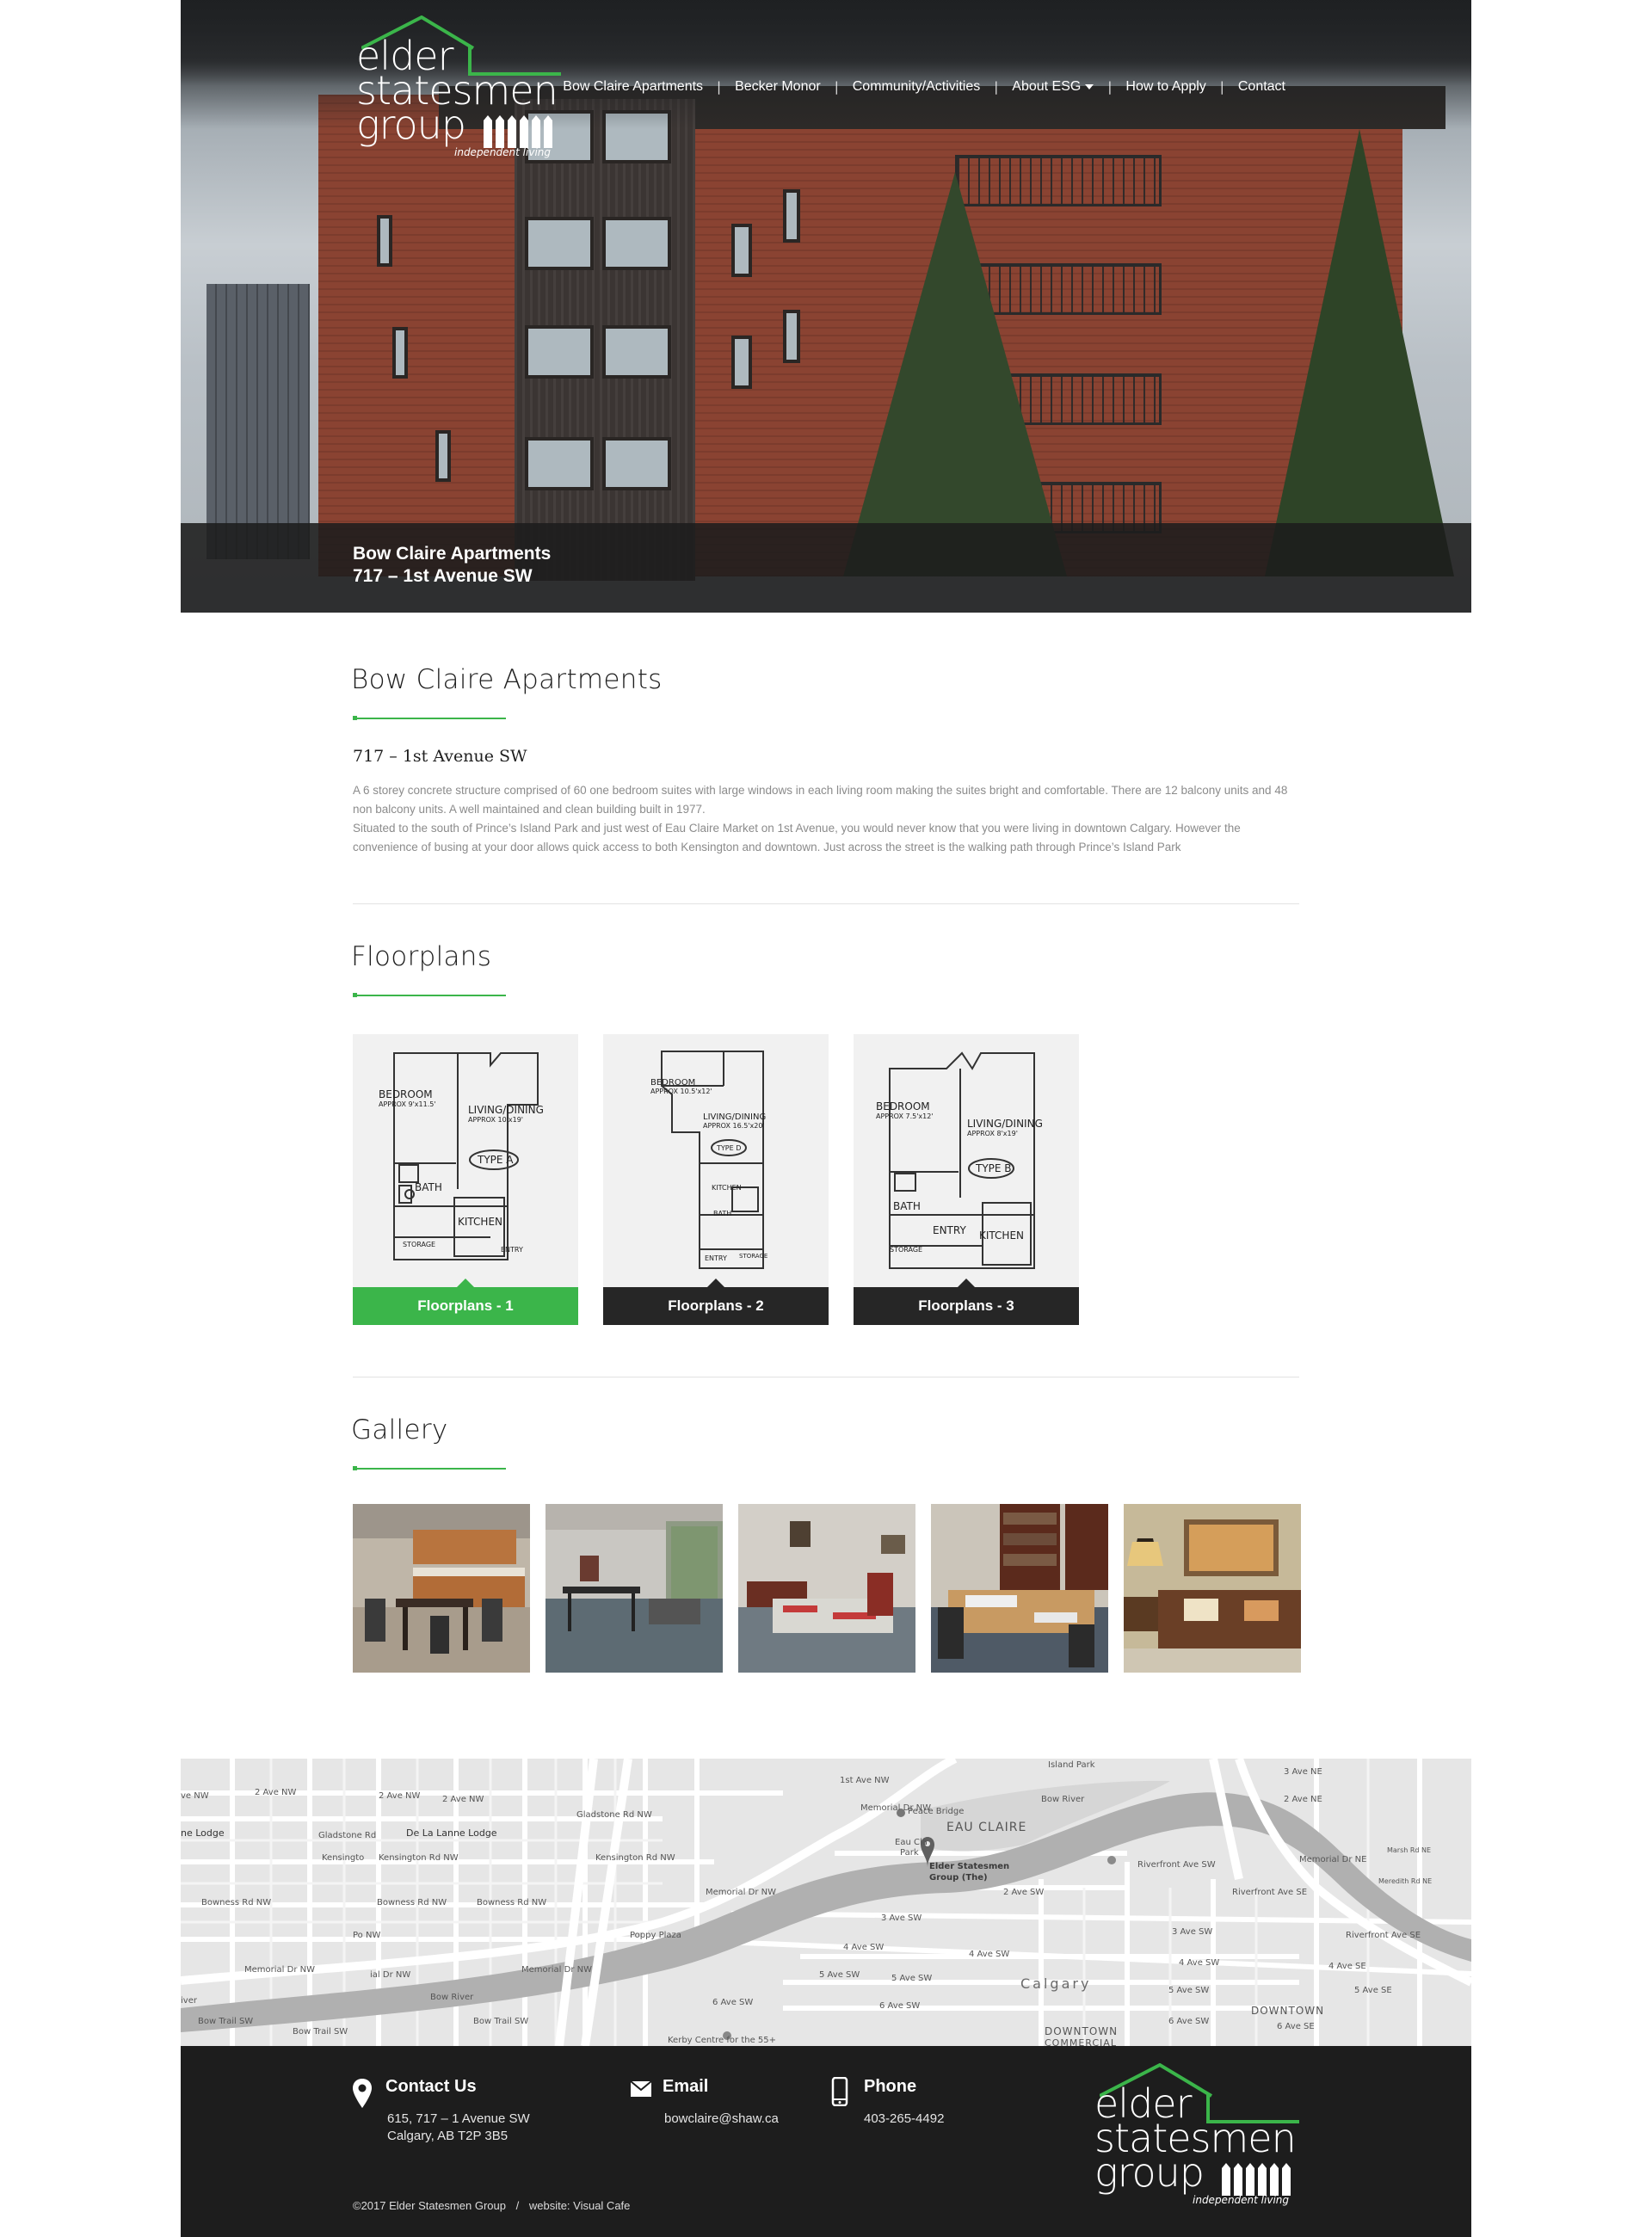  Describe the element at coordinates (904, 2119) in the screenshot. I see `phone-link: 403-265-4492` at that location.